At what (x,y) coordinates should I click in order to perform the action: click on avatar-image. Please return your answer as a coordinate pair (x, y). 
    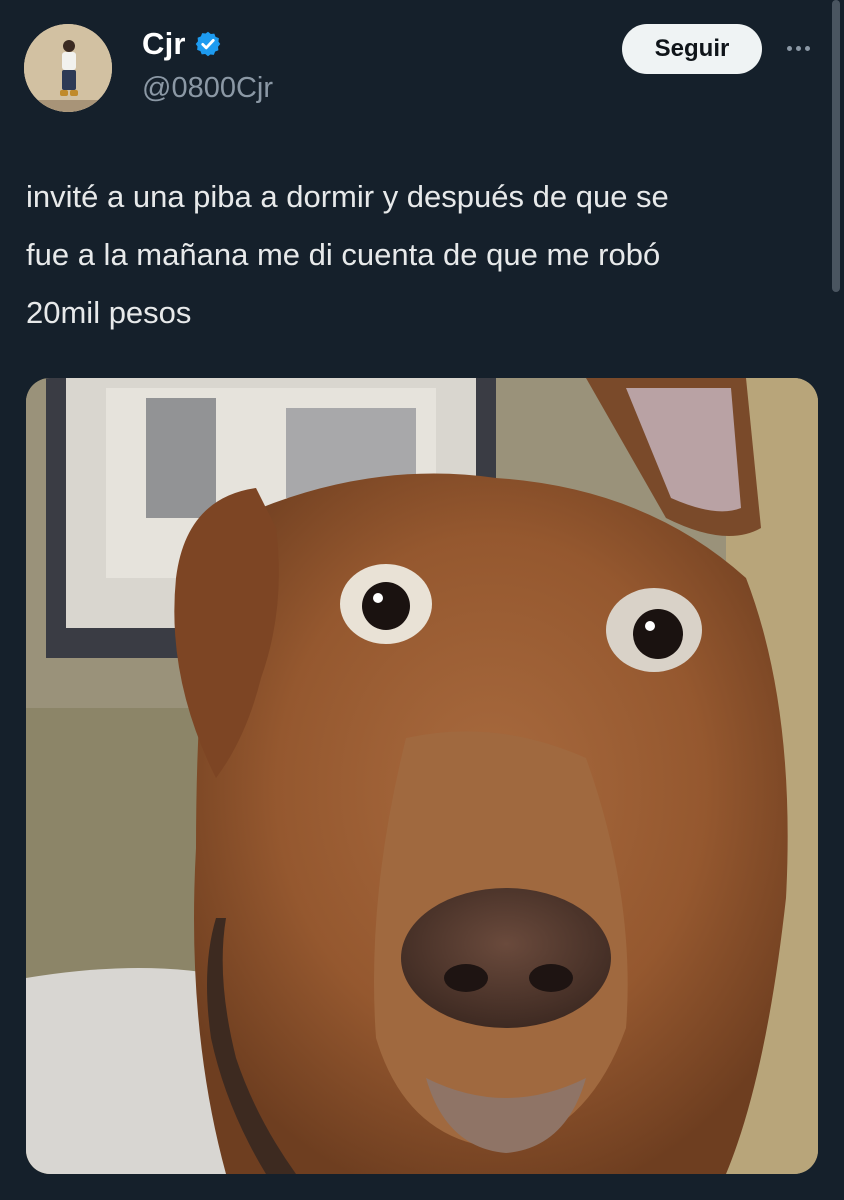
    Looking at the image, I should click on (68, 68).